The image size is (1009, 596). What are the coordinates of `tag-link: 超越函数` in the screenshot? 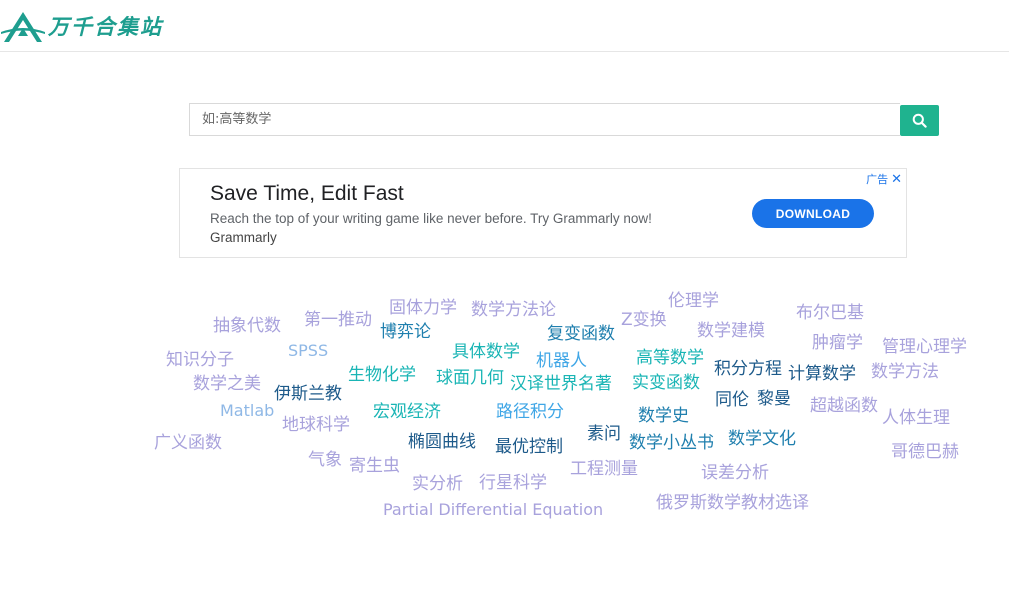 It's located at (844, 406).